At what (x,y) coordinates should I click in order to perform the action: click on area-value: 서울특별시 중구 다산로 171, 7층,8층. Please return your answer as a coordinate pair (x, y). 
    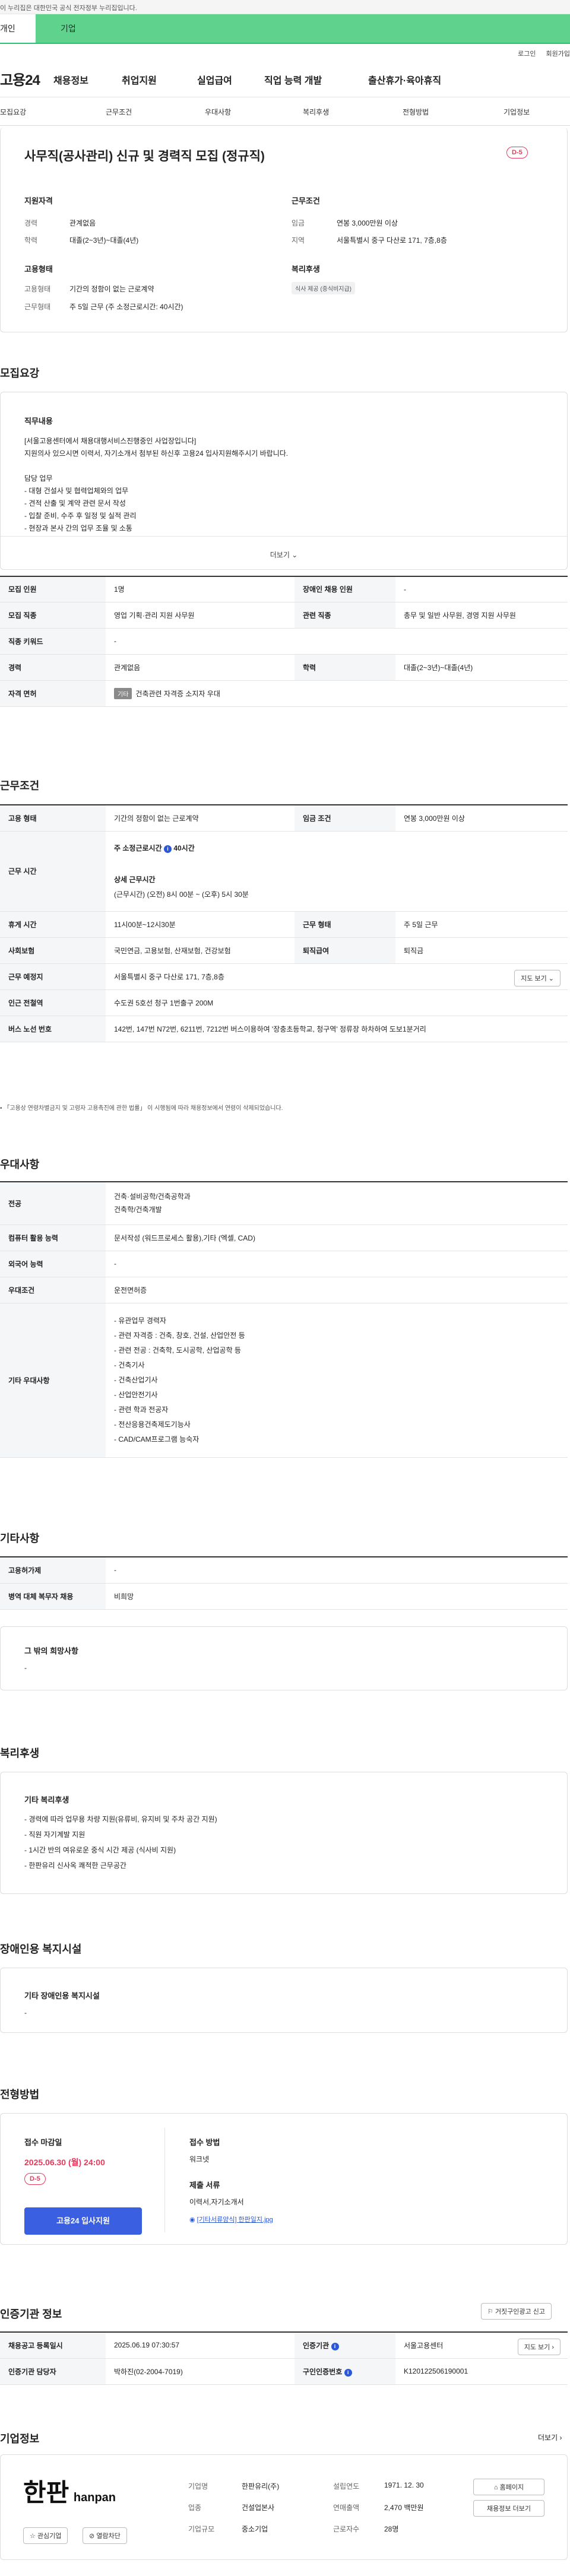
    Looking at the image, I should click on (392, 240).